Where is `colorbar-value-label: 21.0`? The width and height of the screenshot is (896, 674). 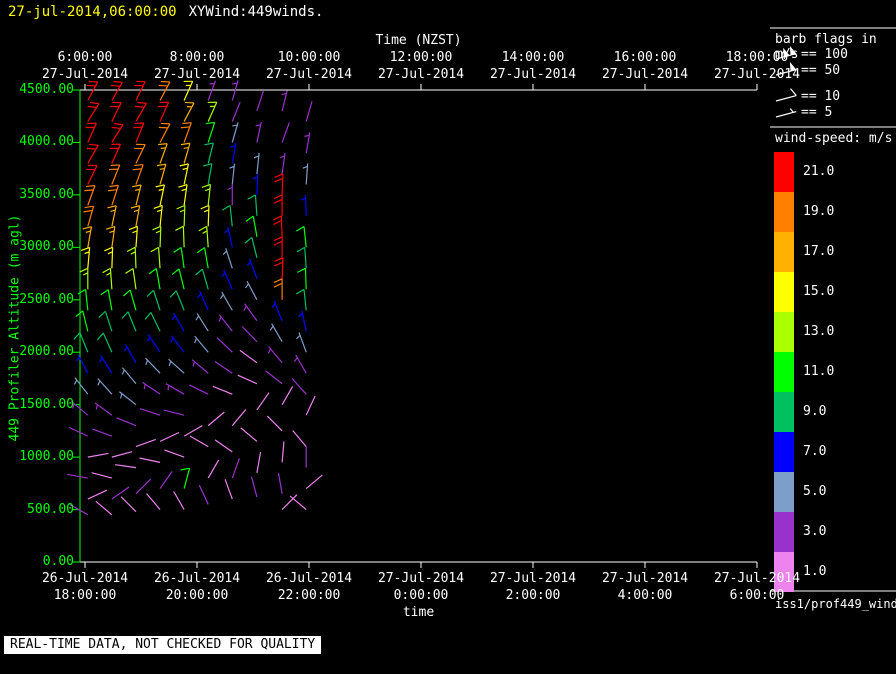 colorbar-value-label: 21.0 is located at coordinates (819, 171).